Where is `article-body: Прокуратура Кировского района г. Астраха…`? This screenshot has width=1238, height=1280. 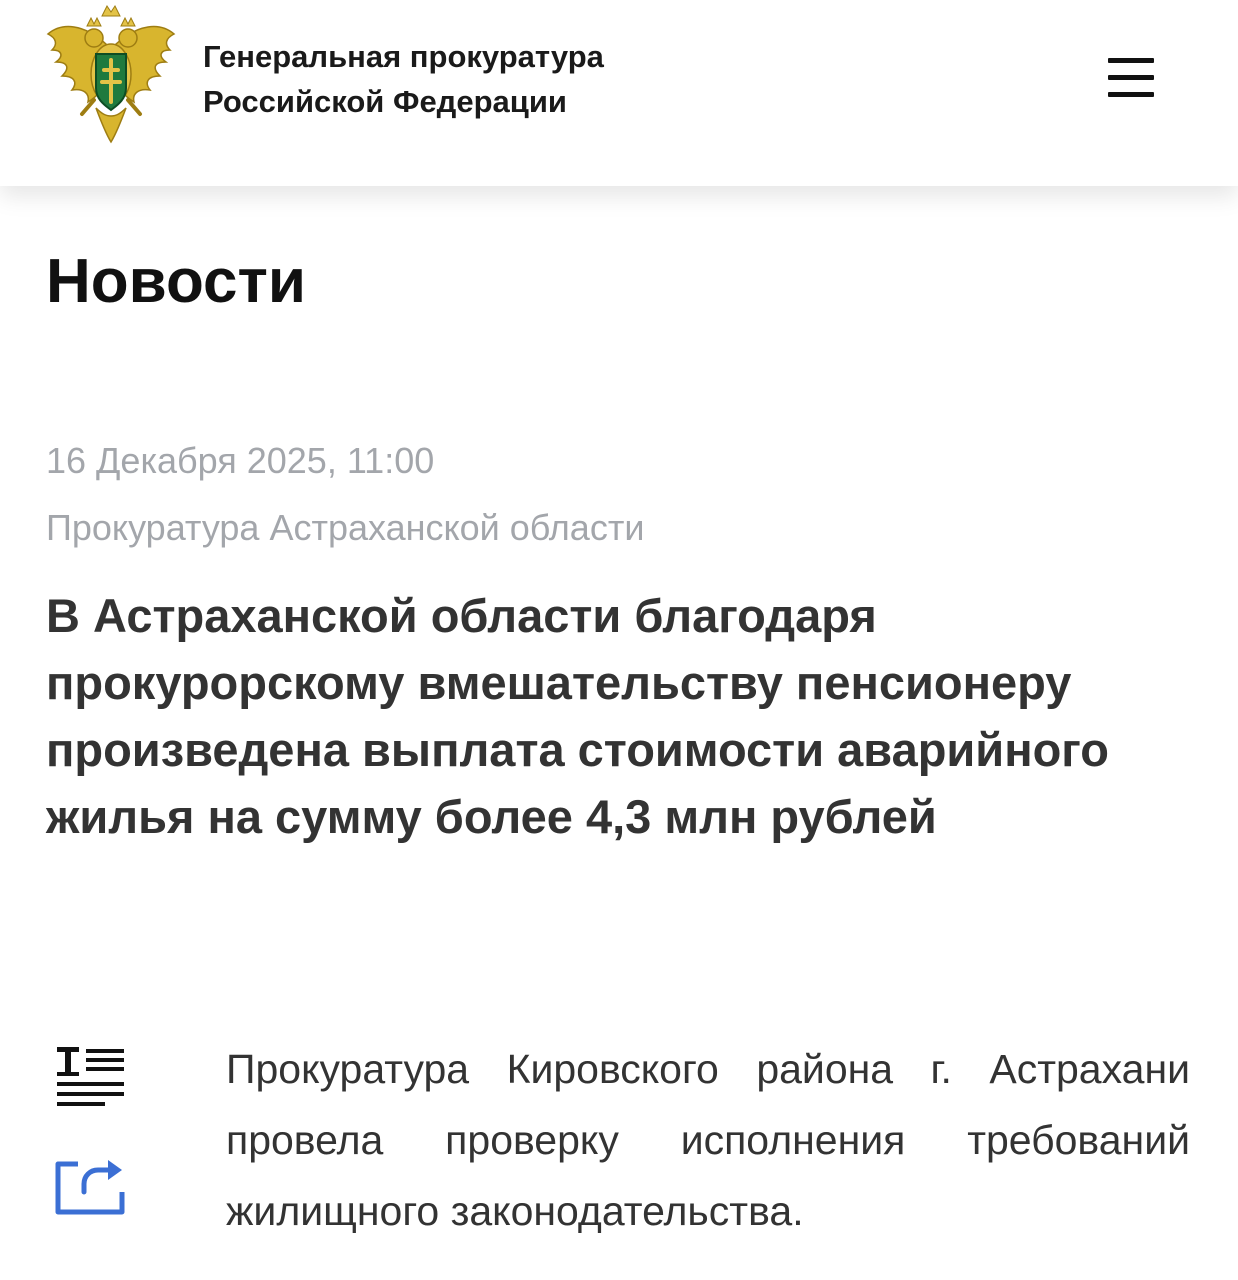 article-body: Прокуратура Кировского района г. Астраха… is located at coordinates (708, 1140).